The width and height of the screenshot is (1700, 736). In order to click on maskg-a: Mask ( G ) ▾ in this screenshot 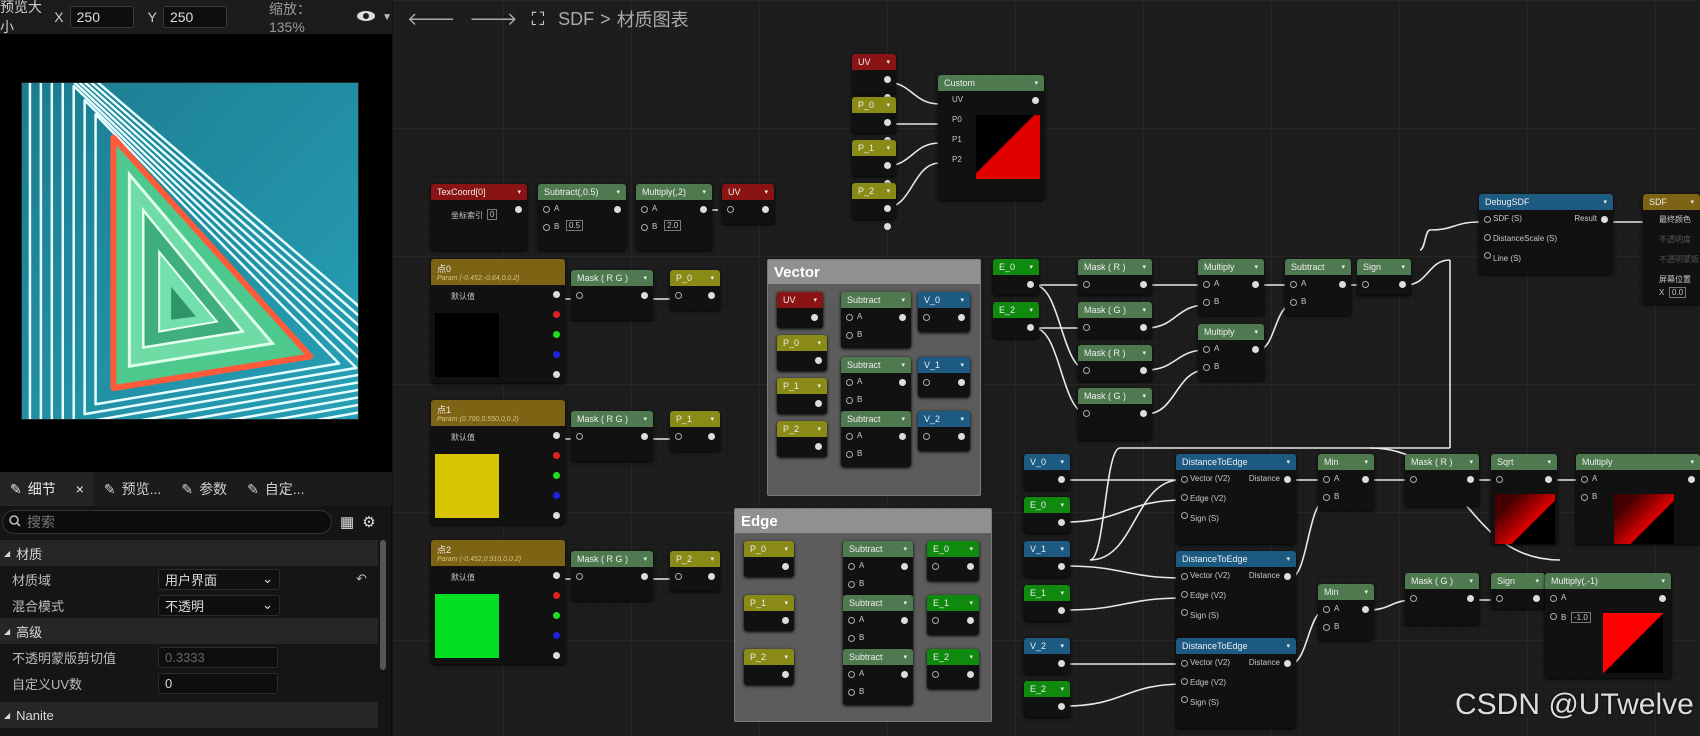, I will do `click(1115, 320)`.